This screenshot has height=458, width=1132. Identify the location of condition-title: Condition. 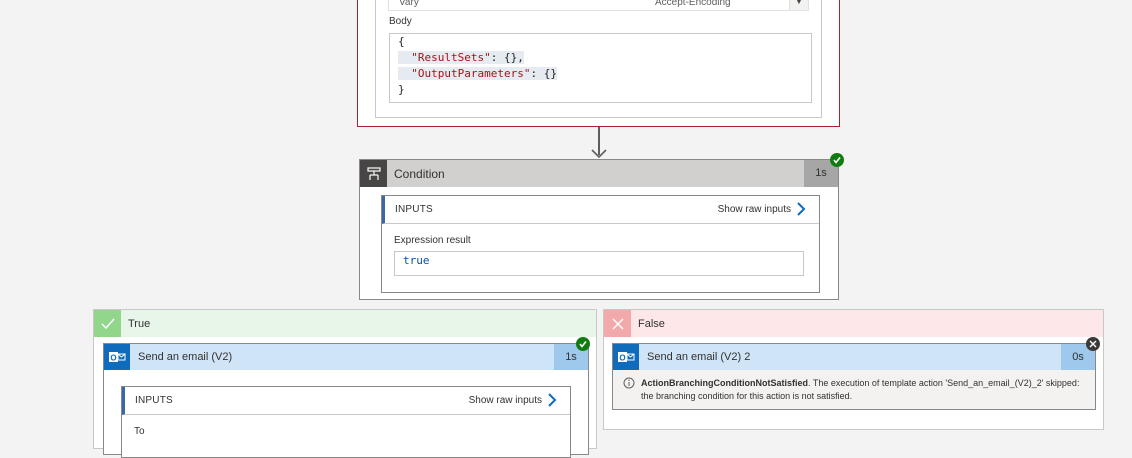
(419, 174).